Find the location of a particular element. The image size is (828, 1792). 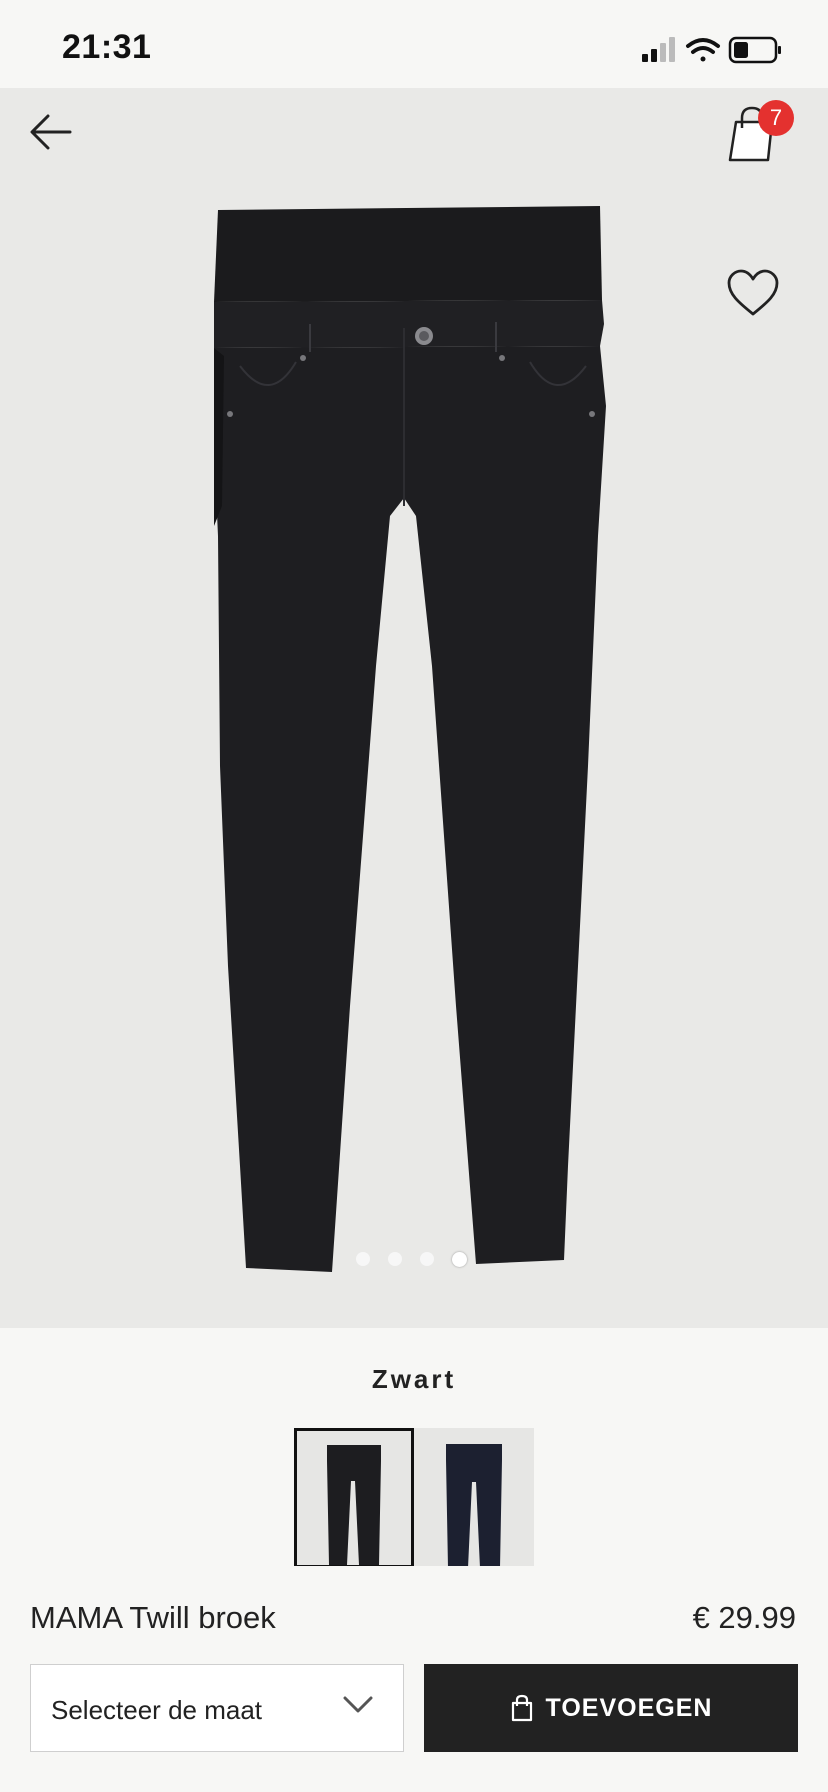

add-to-bag-label: TOEVOEGEN is located at coordinates (629, 1707).